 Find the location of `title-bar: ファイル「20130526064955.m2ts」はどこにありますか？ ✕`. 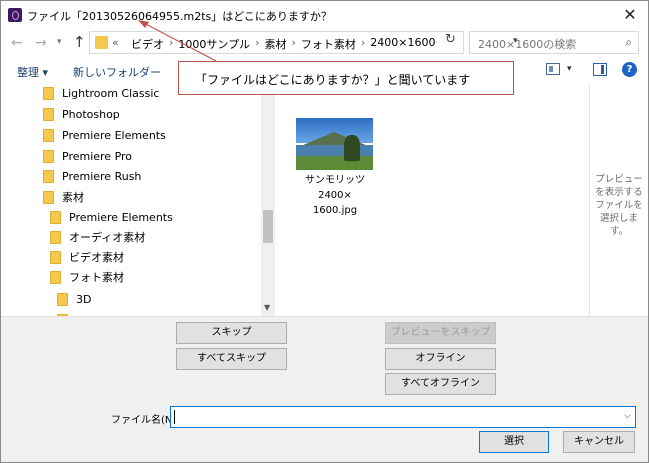

title-bar: ファイル「20130526064955.m2ts」はどこにありますか？ ✕ is located at coordinates (324, 15).